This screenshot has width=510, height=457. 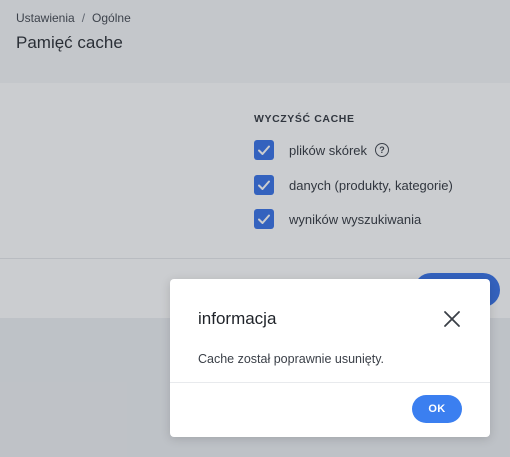 I want to click on close-icon, so click(x=452, y=319).